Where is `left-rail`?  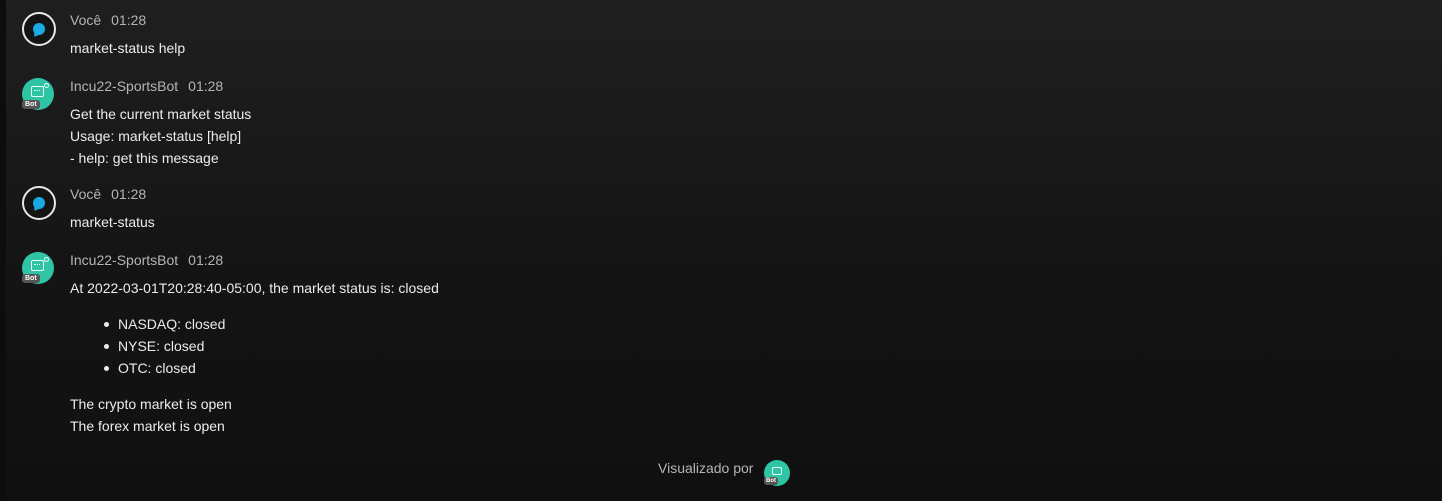
left-rail is located at coordinates (3, 250).